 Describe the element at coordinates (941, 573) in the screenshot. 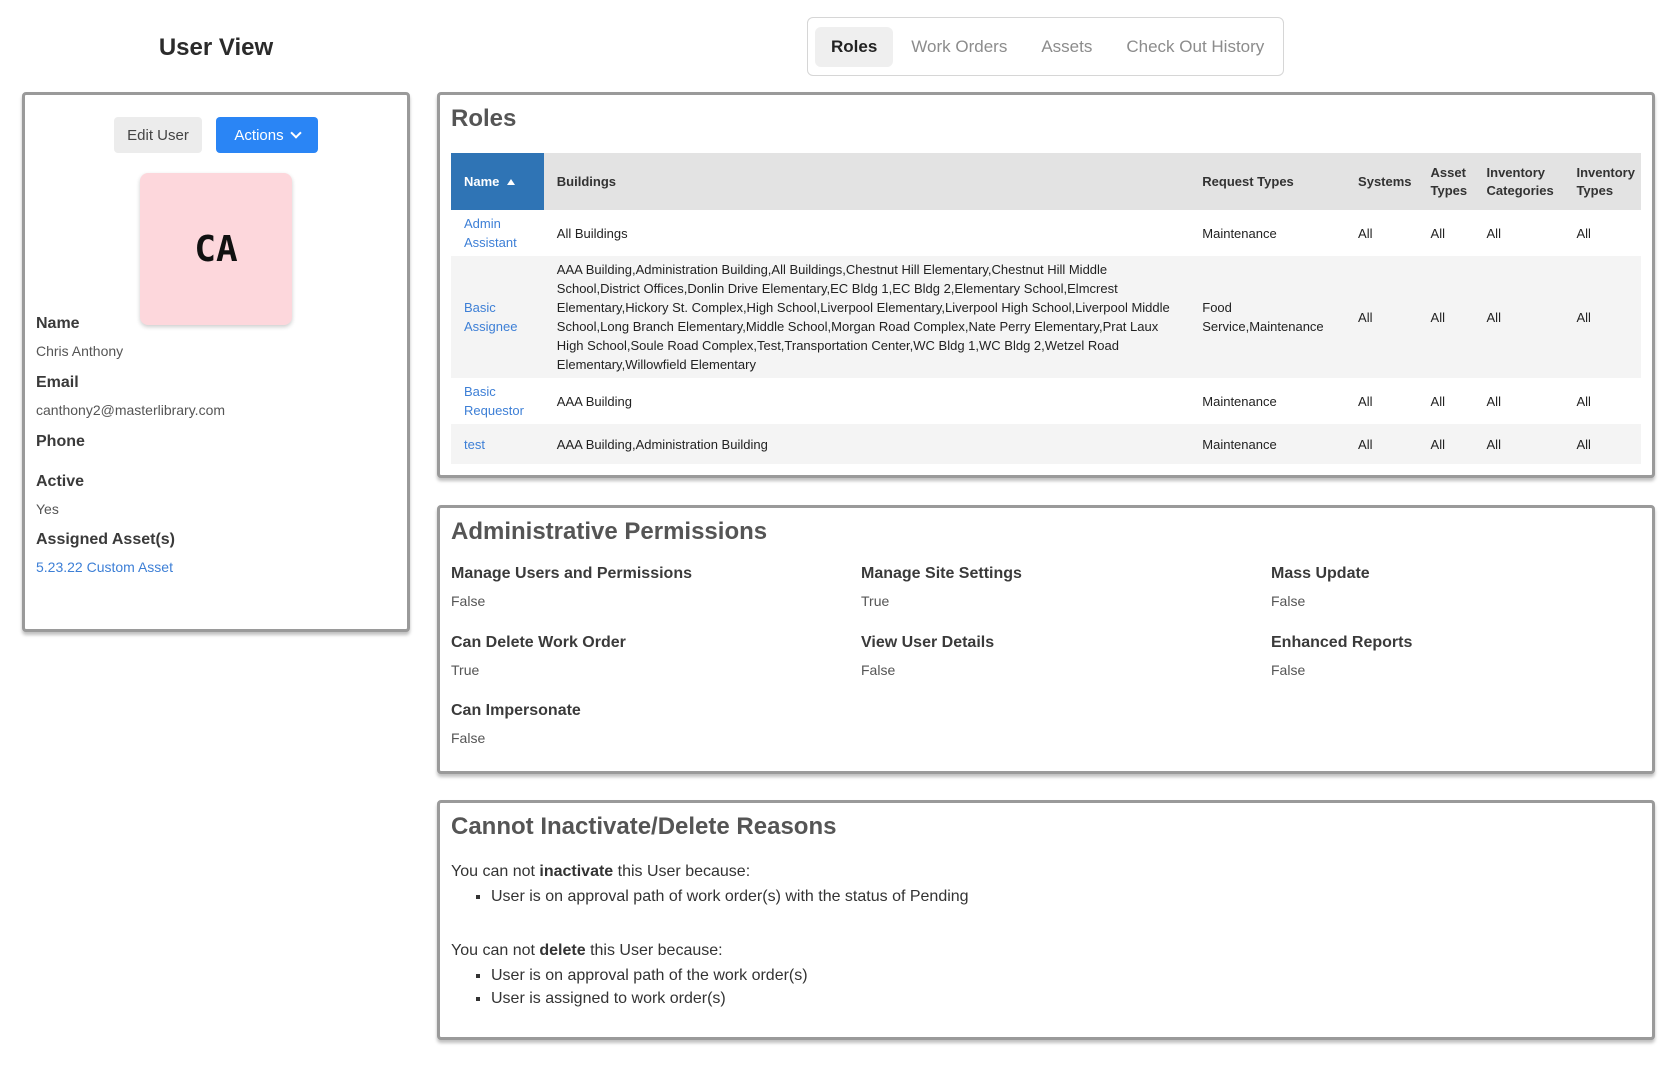

I see `permission-label: Manage Site Settings` at that location.